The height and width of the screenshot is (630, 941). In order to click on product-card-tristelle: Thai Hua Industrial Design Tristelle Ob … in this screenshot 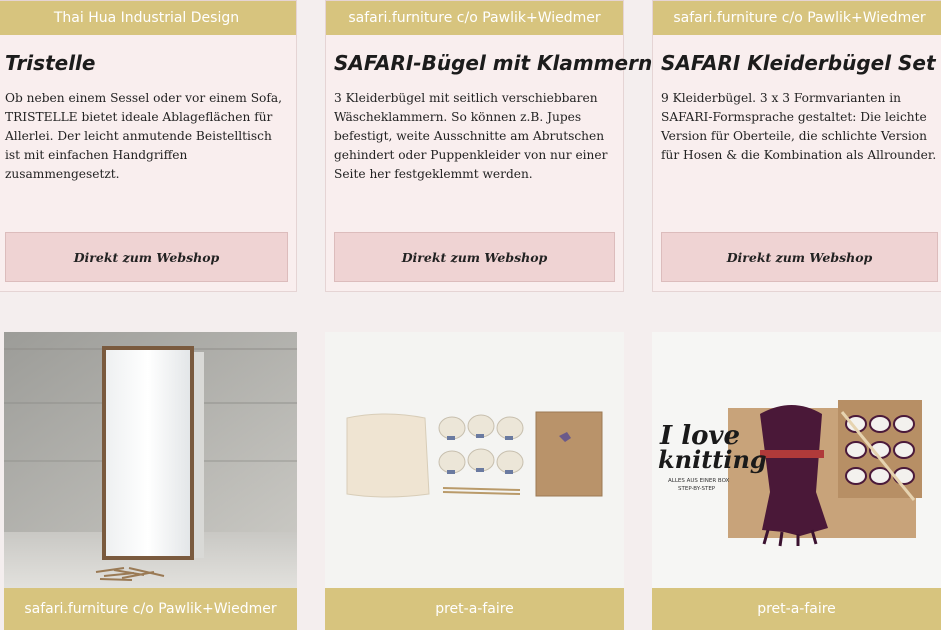, I will do `click(148, 146)`.